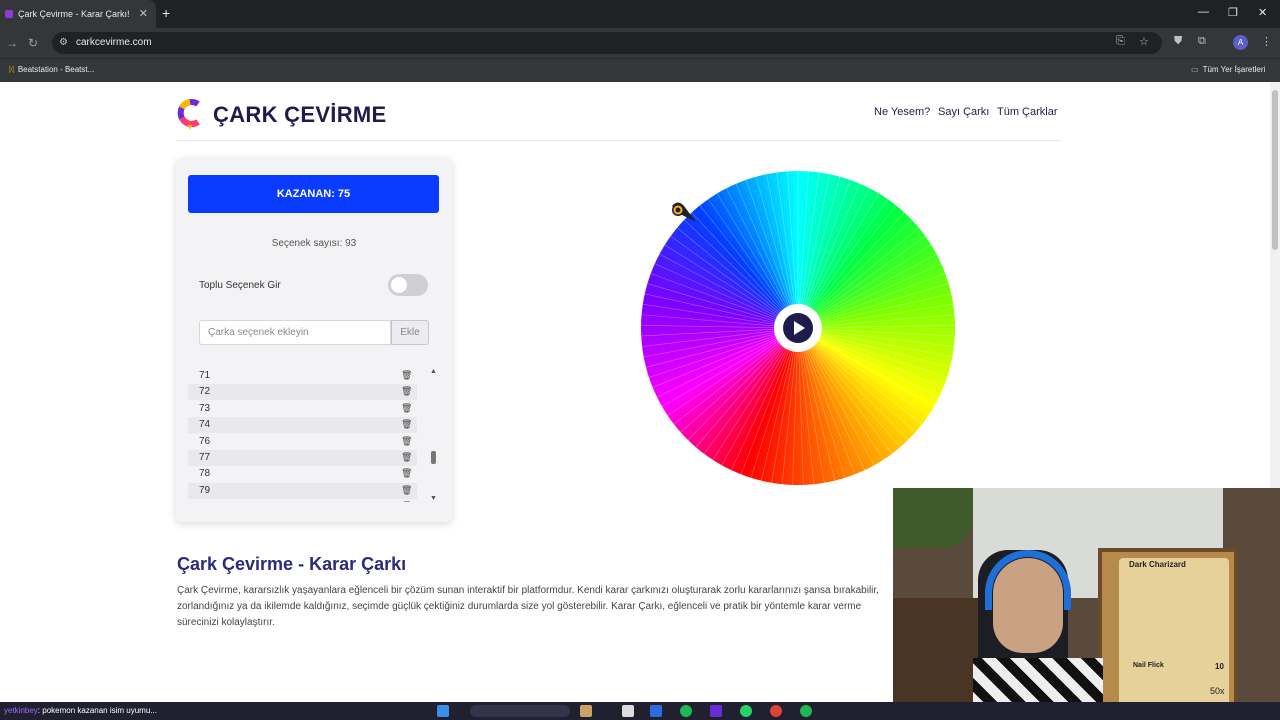 Image resolution: width=1280 pixels, height=720 pixels. I want to click on option-label: 78, so click(205, 474).